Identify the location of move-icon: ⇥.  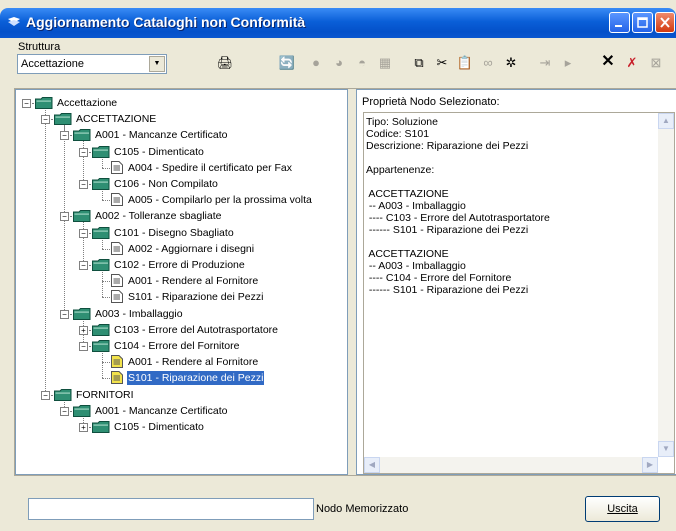
(545, 62).